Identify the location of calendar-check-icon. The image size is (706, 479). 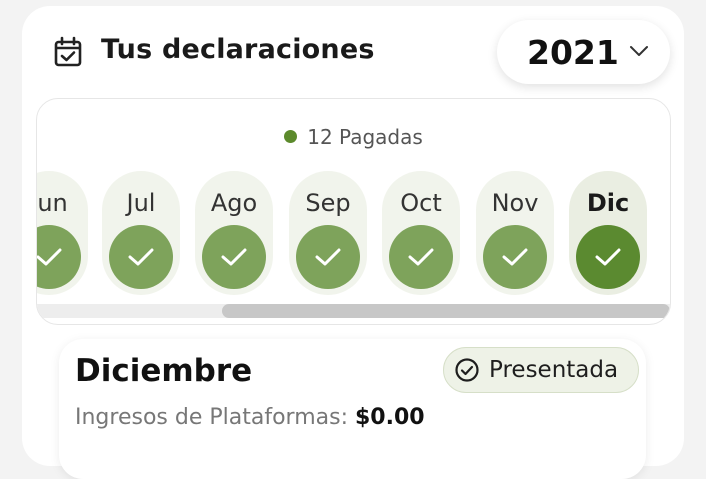
(68, 51).